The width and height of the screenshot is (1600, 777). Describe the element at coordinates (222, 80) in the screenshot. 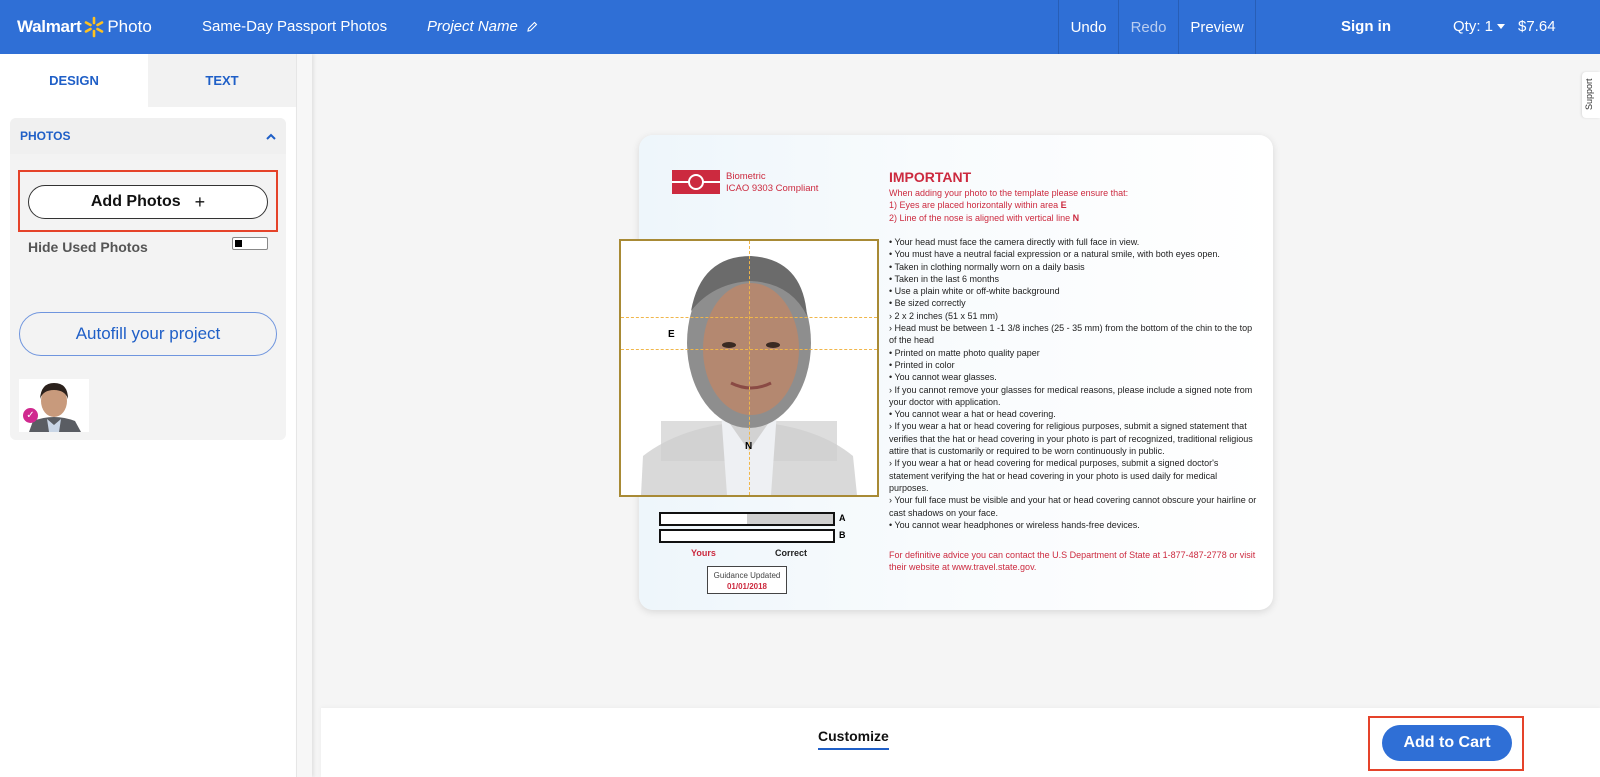

I see `tab-text: TEXT` at that location.